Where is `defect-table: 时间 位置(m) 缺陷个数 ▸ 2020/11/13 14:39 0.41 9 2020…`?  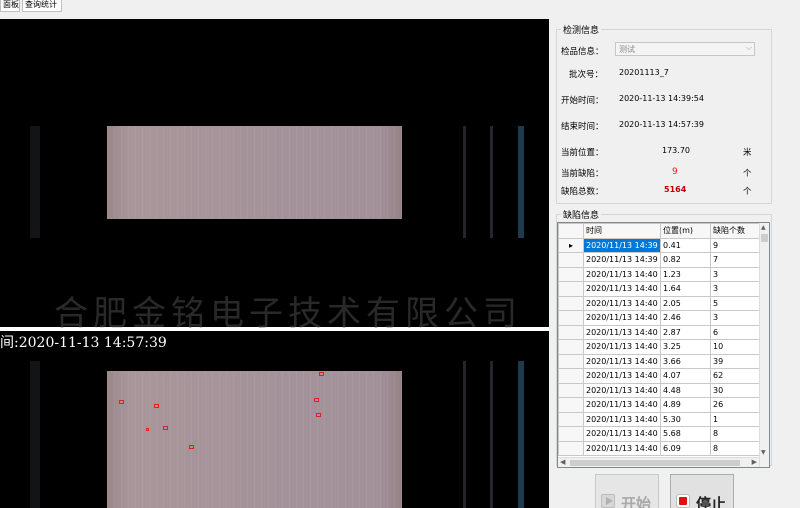 defect-table: 时间 位置(m) 缺陷个数 ▸ 2020/11/13 14:39 0.41 9 2020… is located at coordinates (663, 345).